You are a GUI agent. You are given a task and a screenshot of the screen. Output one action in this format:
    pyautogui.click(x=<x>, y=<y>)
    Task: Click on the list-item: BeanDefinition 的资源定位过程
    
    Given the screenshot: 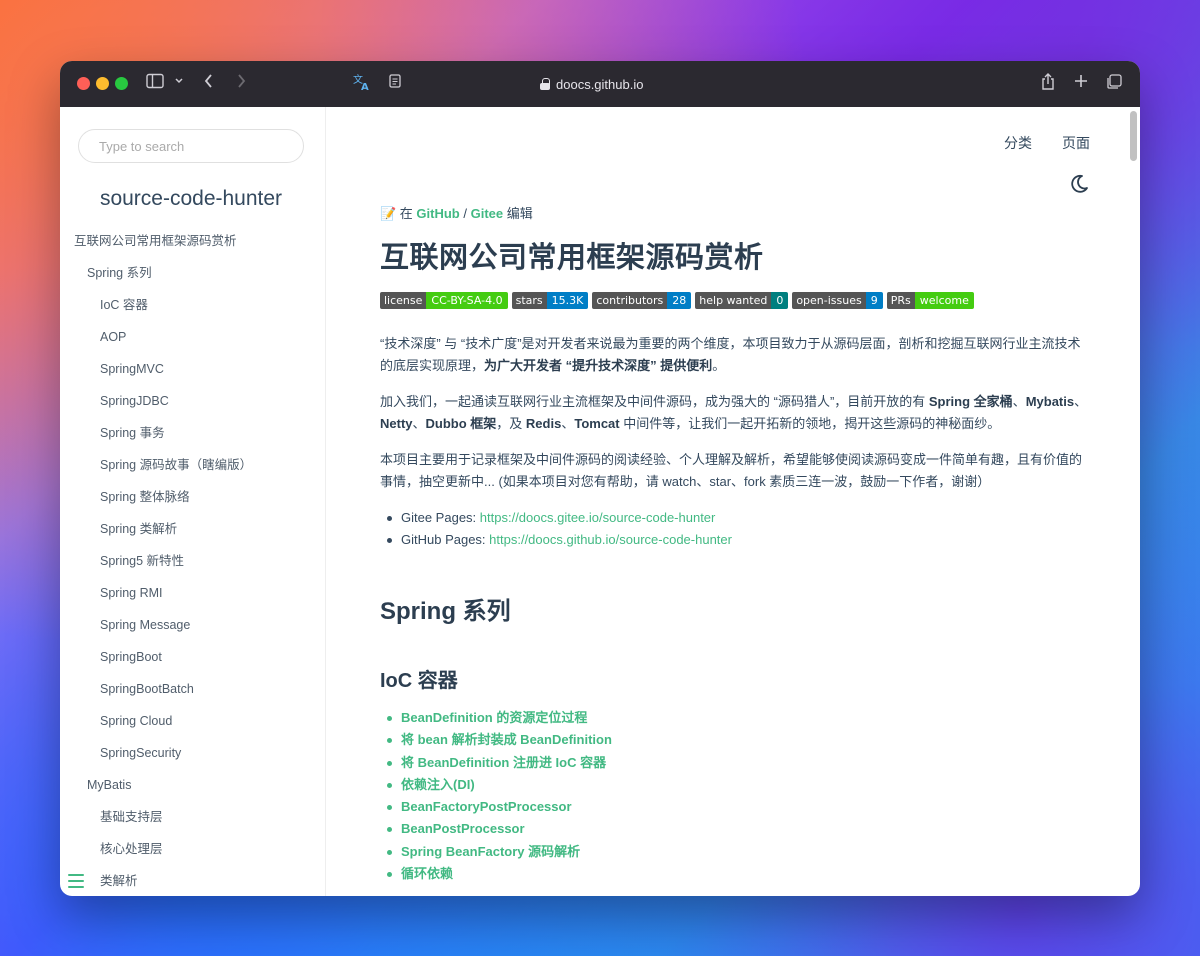 What is the action you would take?
    pyautogui.click(x=736, y=718)
    